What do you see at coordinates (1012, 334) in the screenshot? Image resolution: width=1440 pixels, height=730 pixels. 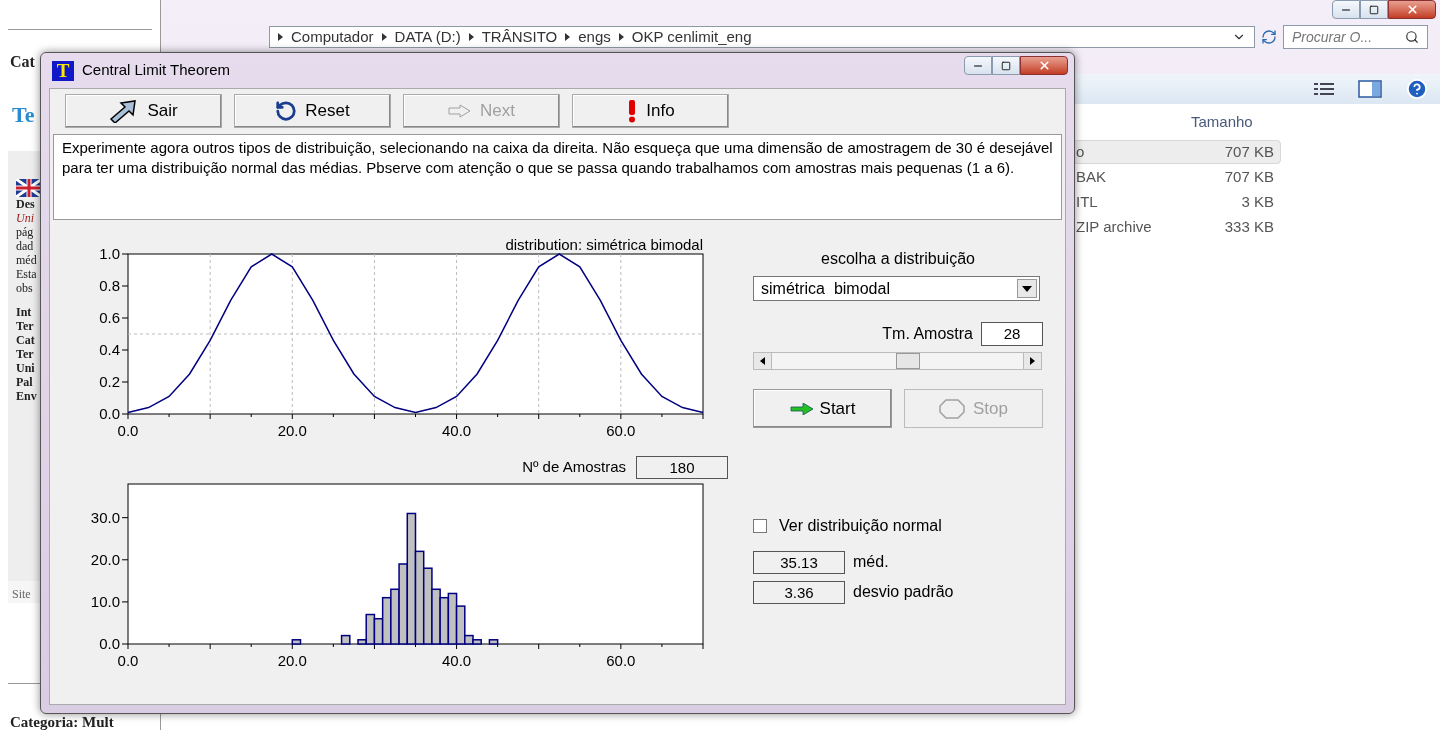 I see `sample-size-field: 28` at bounding box center [1012, 334].